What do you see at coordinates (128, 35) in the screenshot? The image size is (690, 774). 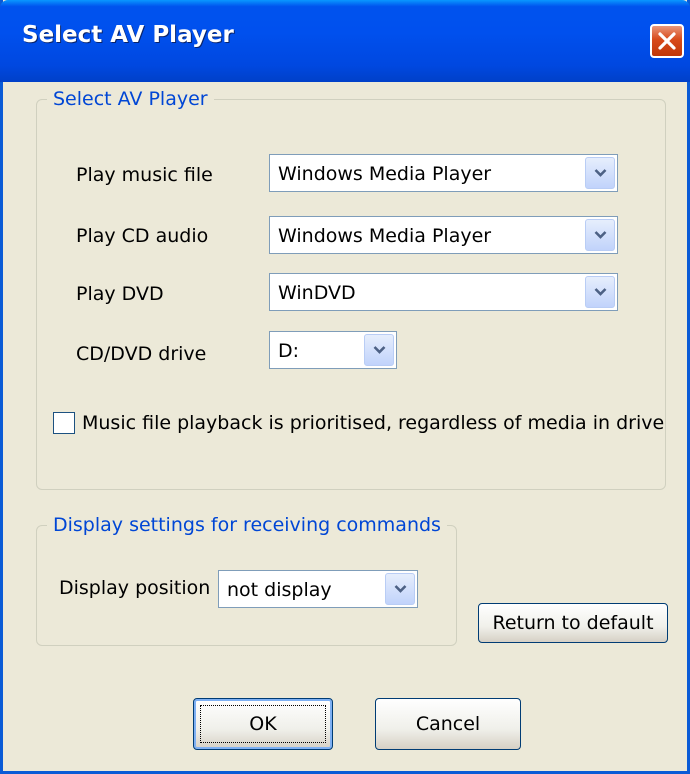 I see `window-title: Select AV Player` at bounding box center [128, 35].